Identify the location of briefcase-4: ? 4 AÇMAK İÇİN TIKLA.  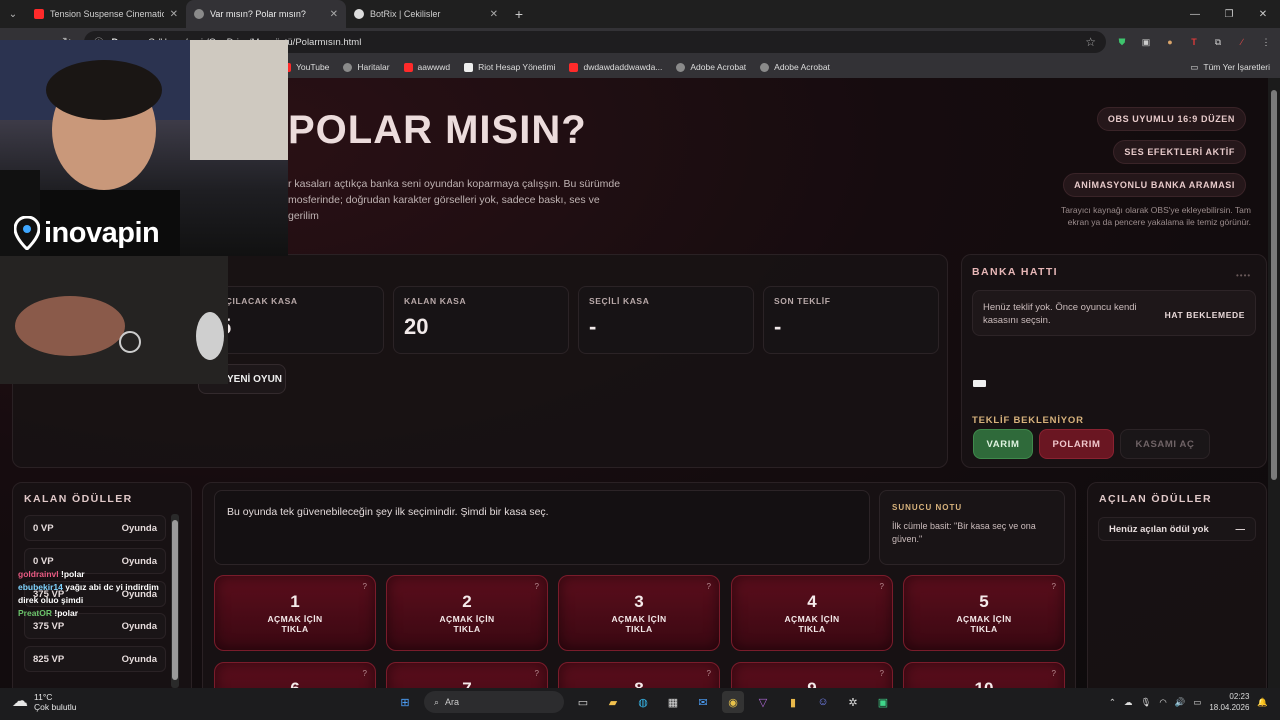
(812, 613).